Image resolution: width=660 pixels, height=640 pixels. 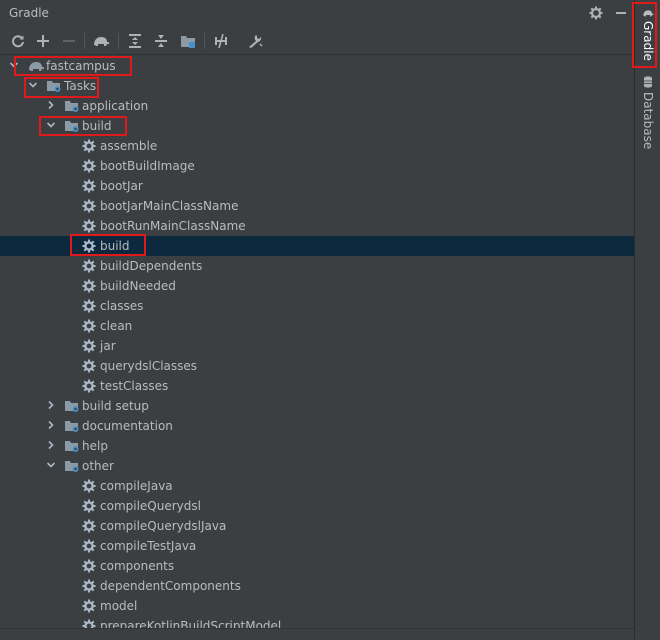 What do you see at coordinates (108, 346) in the screenshot?
I see `tree-item-label: jar` at bounding box center [108, 346].